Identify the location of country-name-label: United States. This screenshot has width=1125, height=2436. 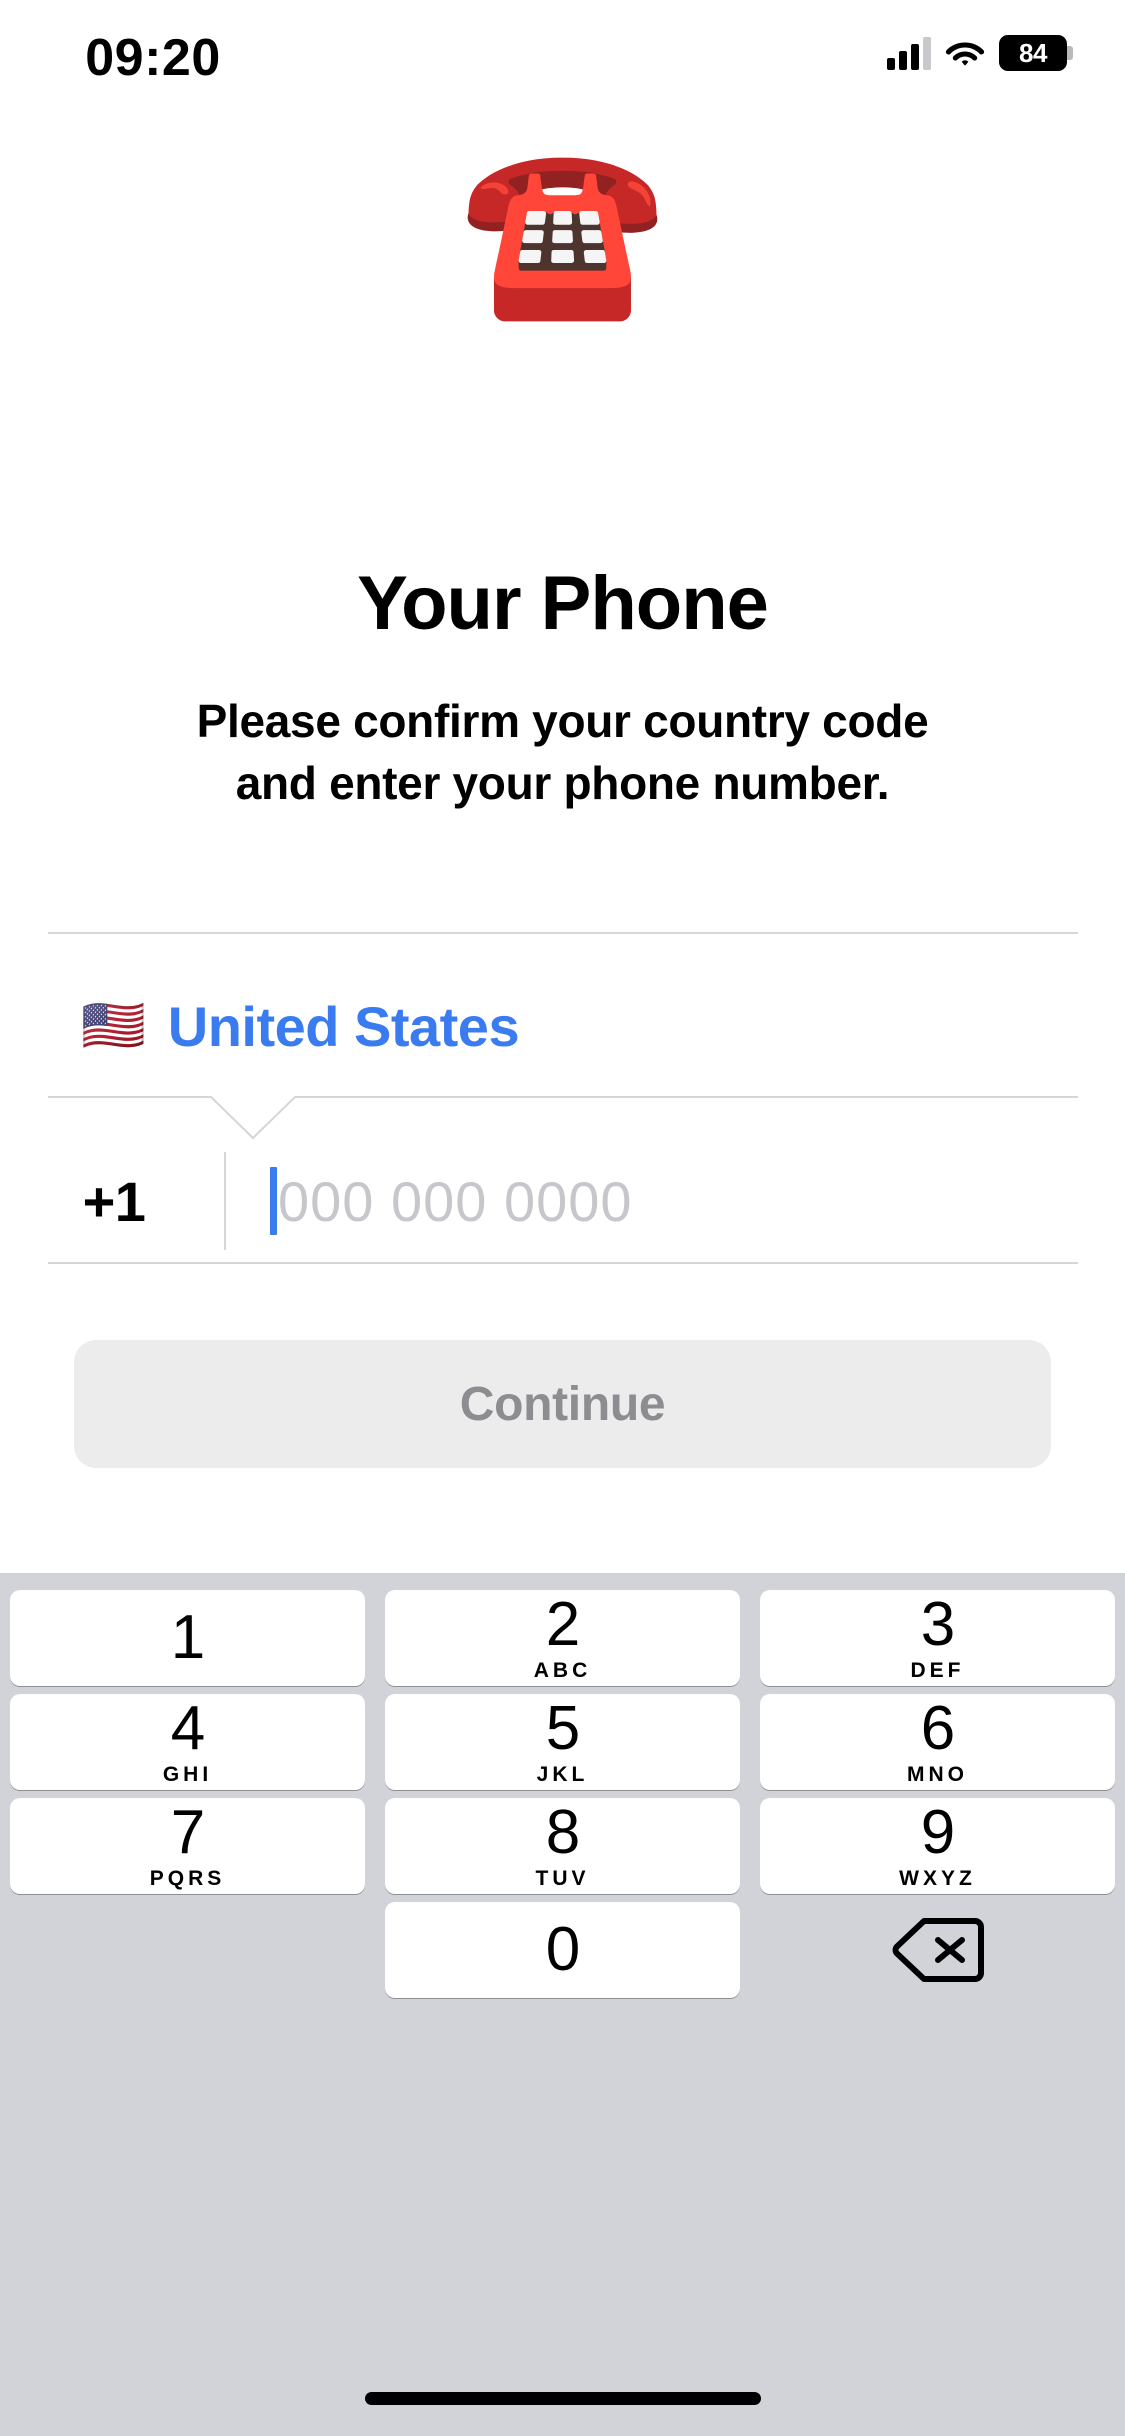
(343, 1026).